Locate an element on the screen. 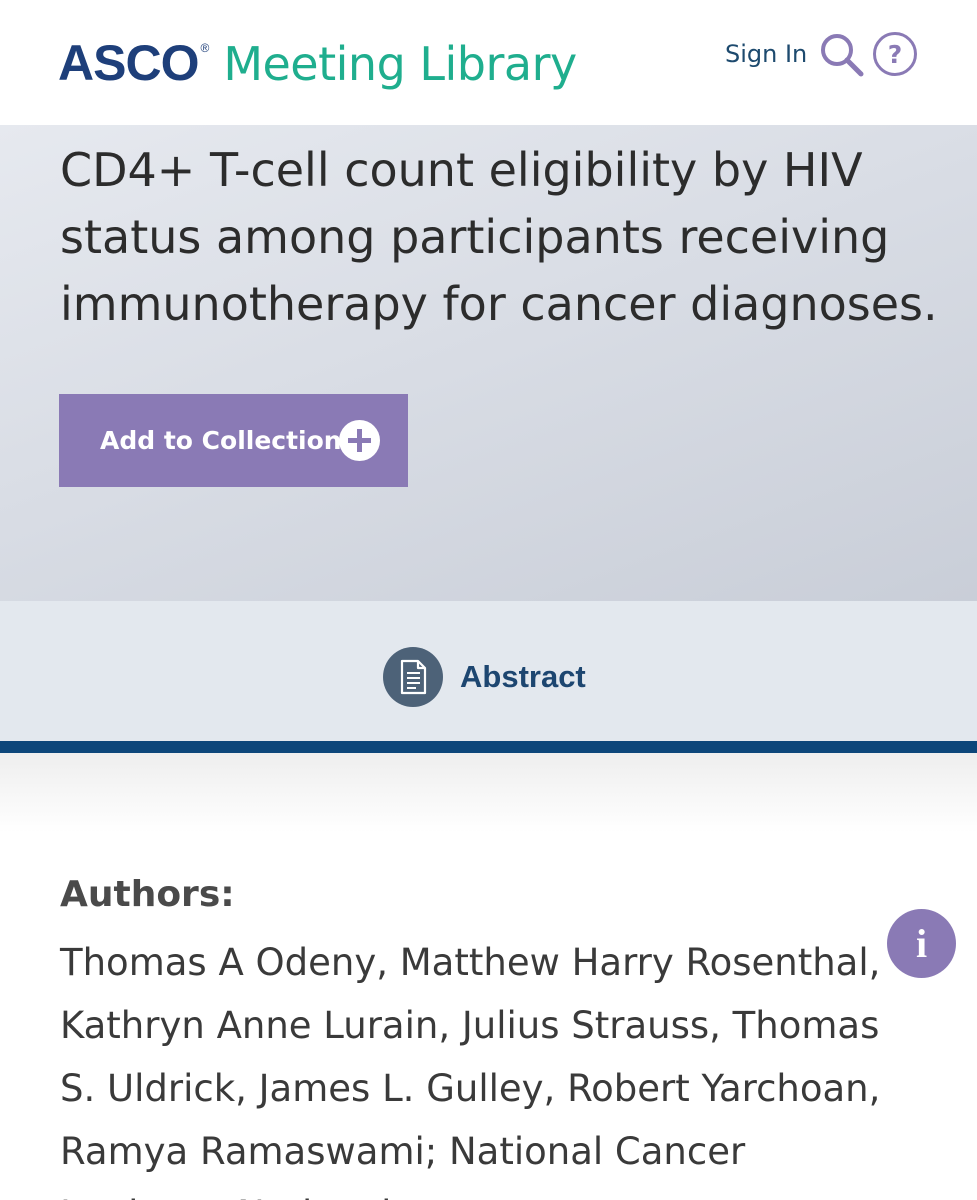  search-icon is located at coordinates (841, 54).